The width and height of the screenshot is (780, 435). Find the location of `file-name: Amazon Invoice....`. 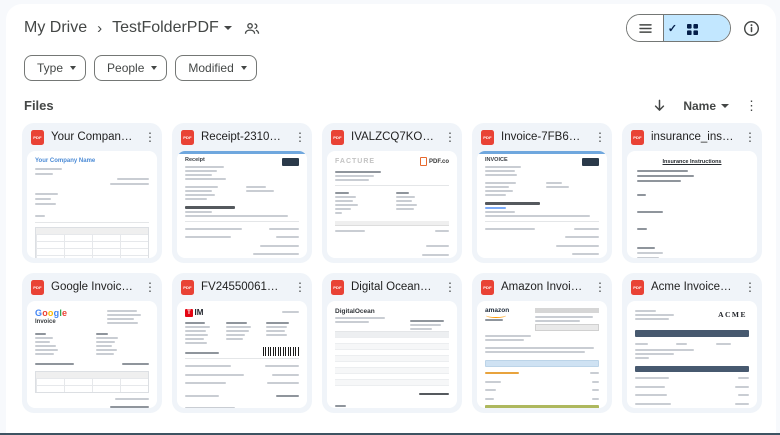

file-name: Amazon Invoice.... is located at coordinates (542, 287).